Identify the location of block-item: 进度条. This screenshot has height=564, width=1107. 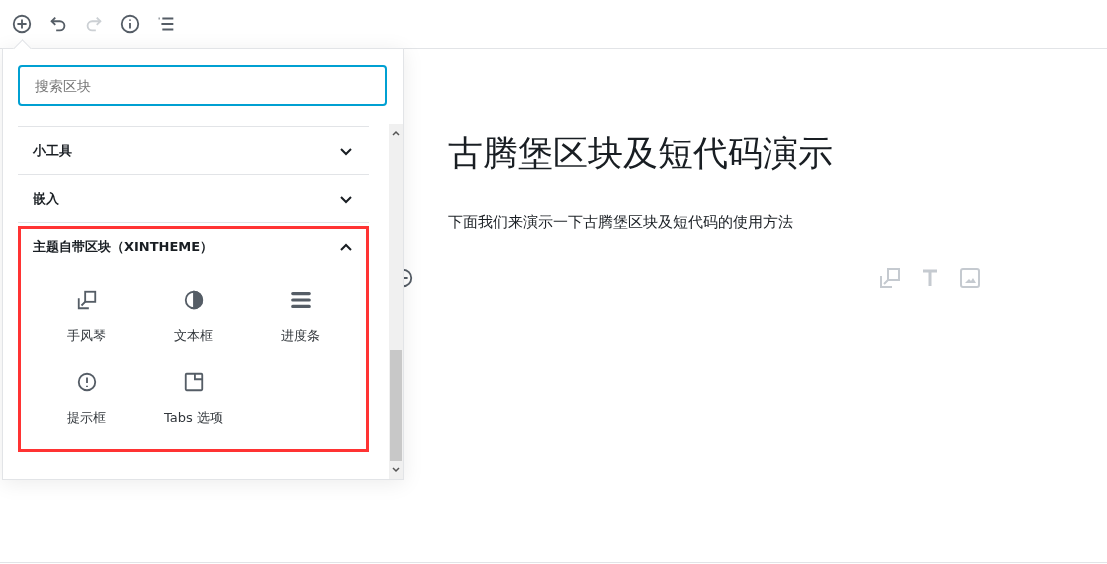
(300, 317).